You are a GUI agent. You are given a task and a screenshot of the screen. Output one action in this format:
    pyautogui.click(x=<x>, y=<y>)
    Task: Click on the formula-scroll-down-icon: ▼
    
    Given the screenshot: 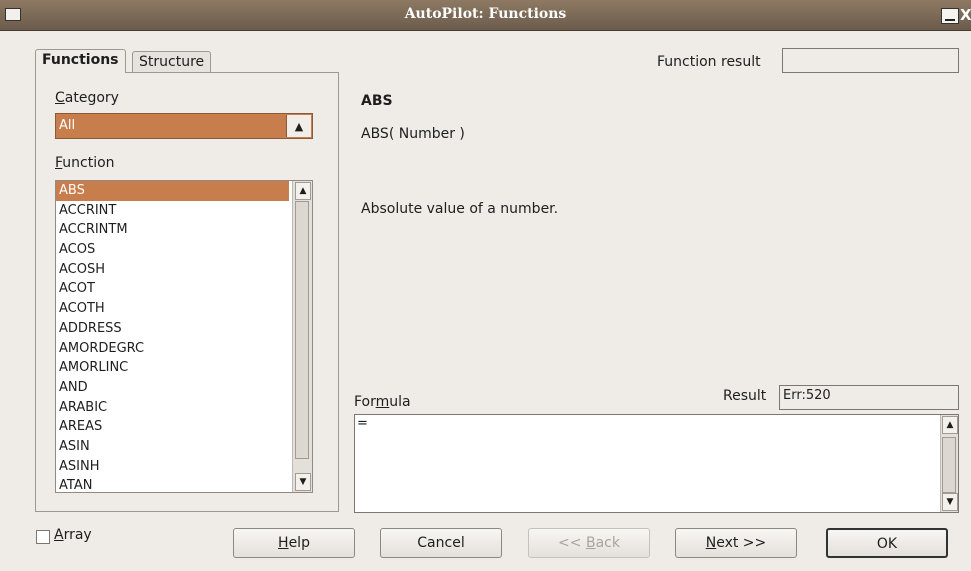 What is the action you would take?
    pyautogui.click(x=950, y=502)
    